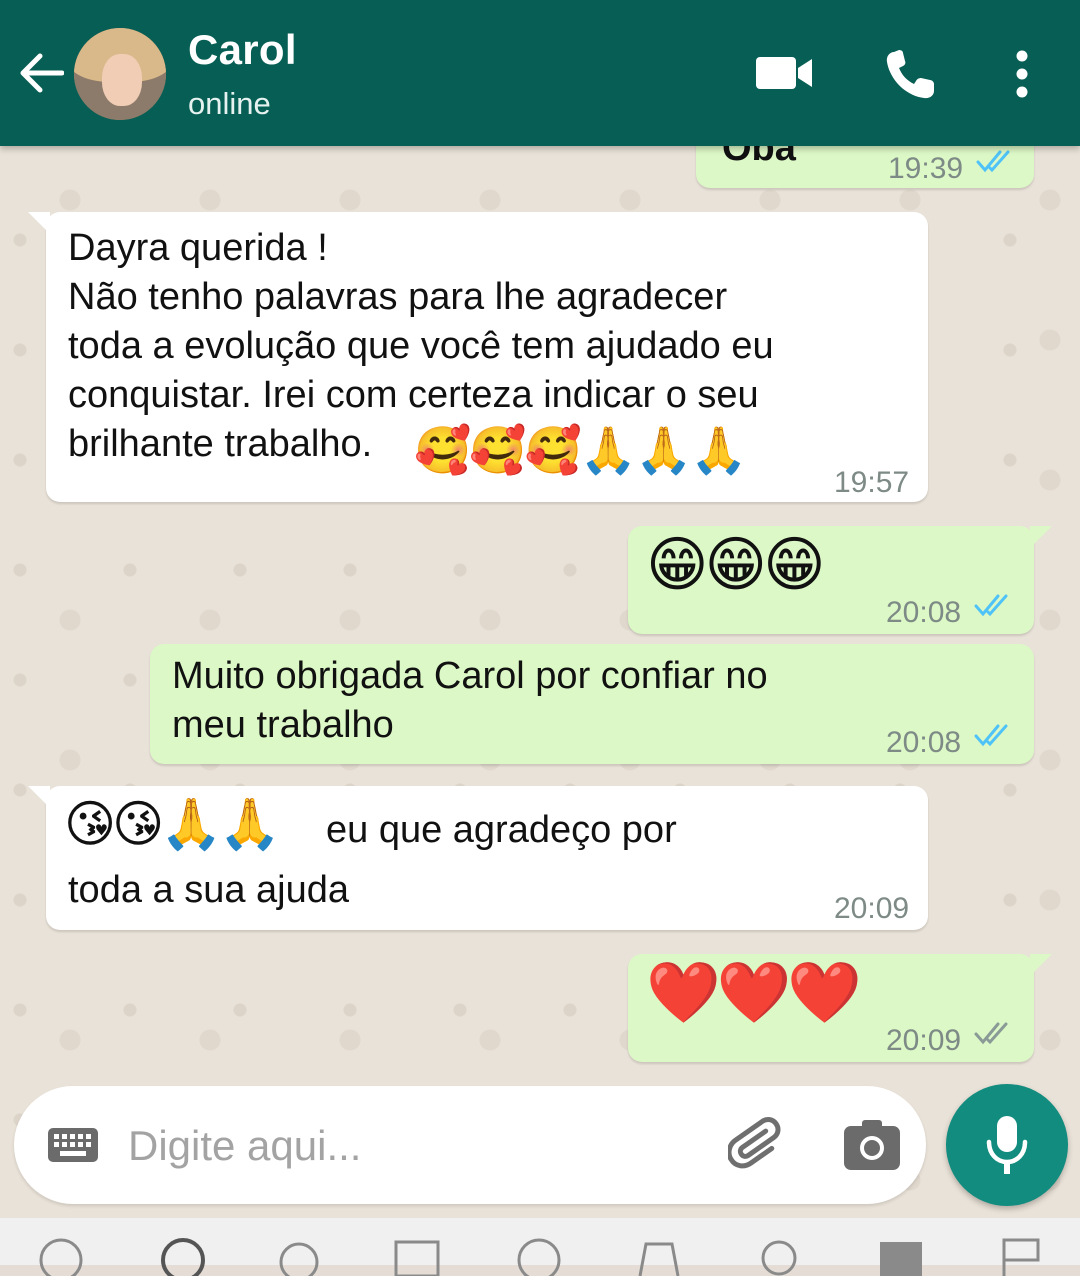 This screenshot has width=1080, height=1276. Describe the element at coordinates (581, 450) in the screenshot. I see `message-emojis: 🥰🥰🥰🙏🙏🙏` at that location.